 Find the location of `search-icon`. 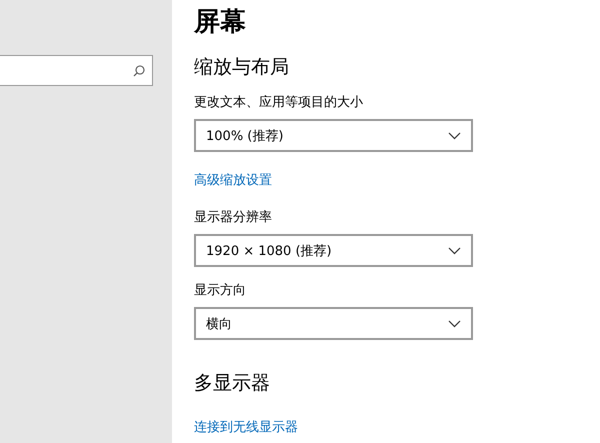

search-icon is located at coordinates (139, 70).